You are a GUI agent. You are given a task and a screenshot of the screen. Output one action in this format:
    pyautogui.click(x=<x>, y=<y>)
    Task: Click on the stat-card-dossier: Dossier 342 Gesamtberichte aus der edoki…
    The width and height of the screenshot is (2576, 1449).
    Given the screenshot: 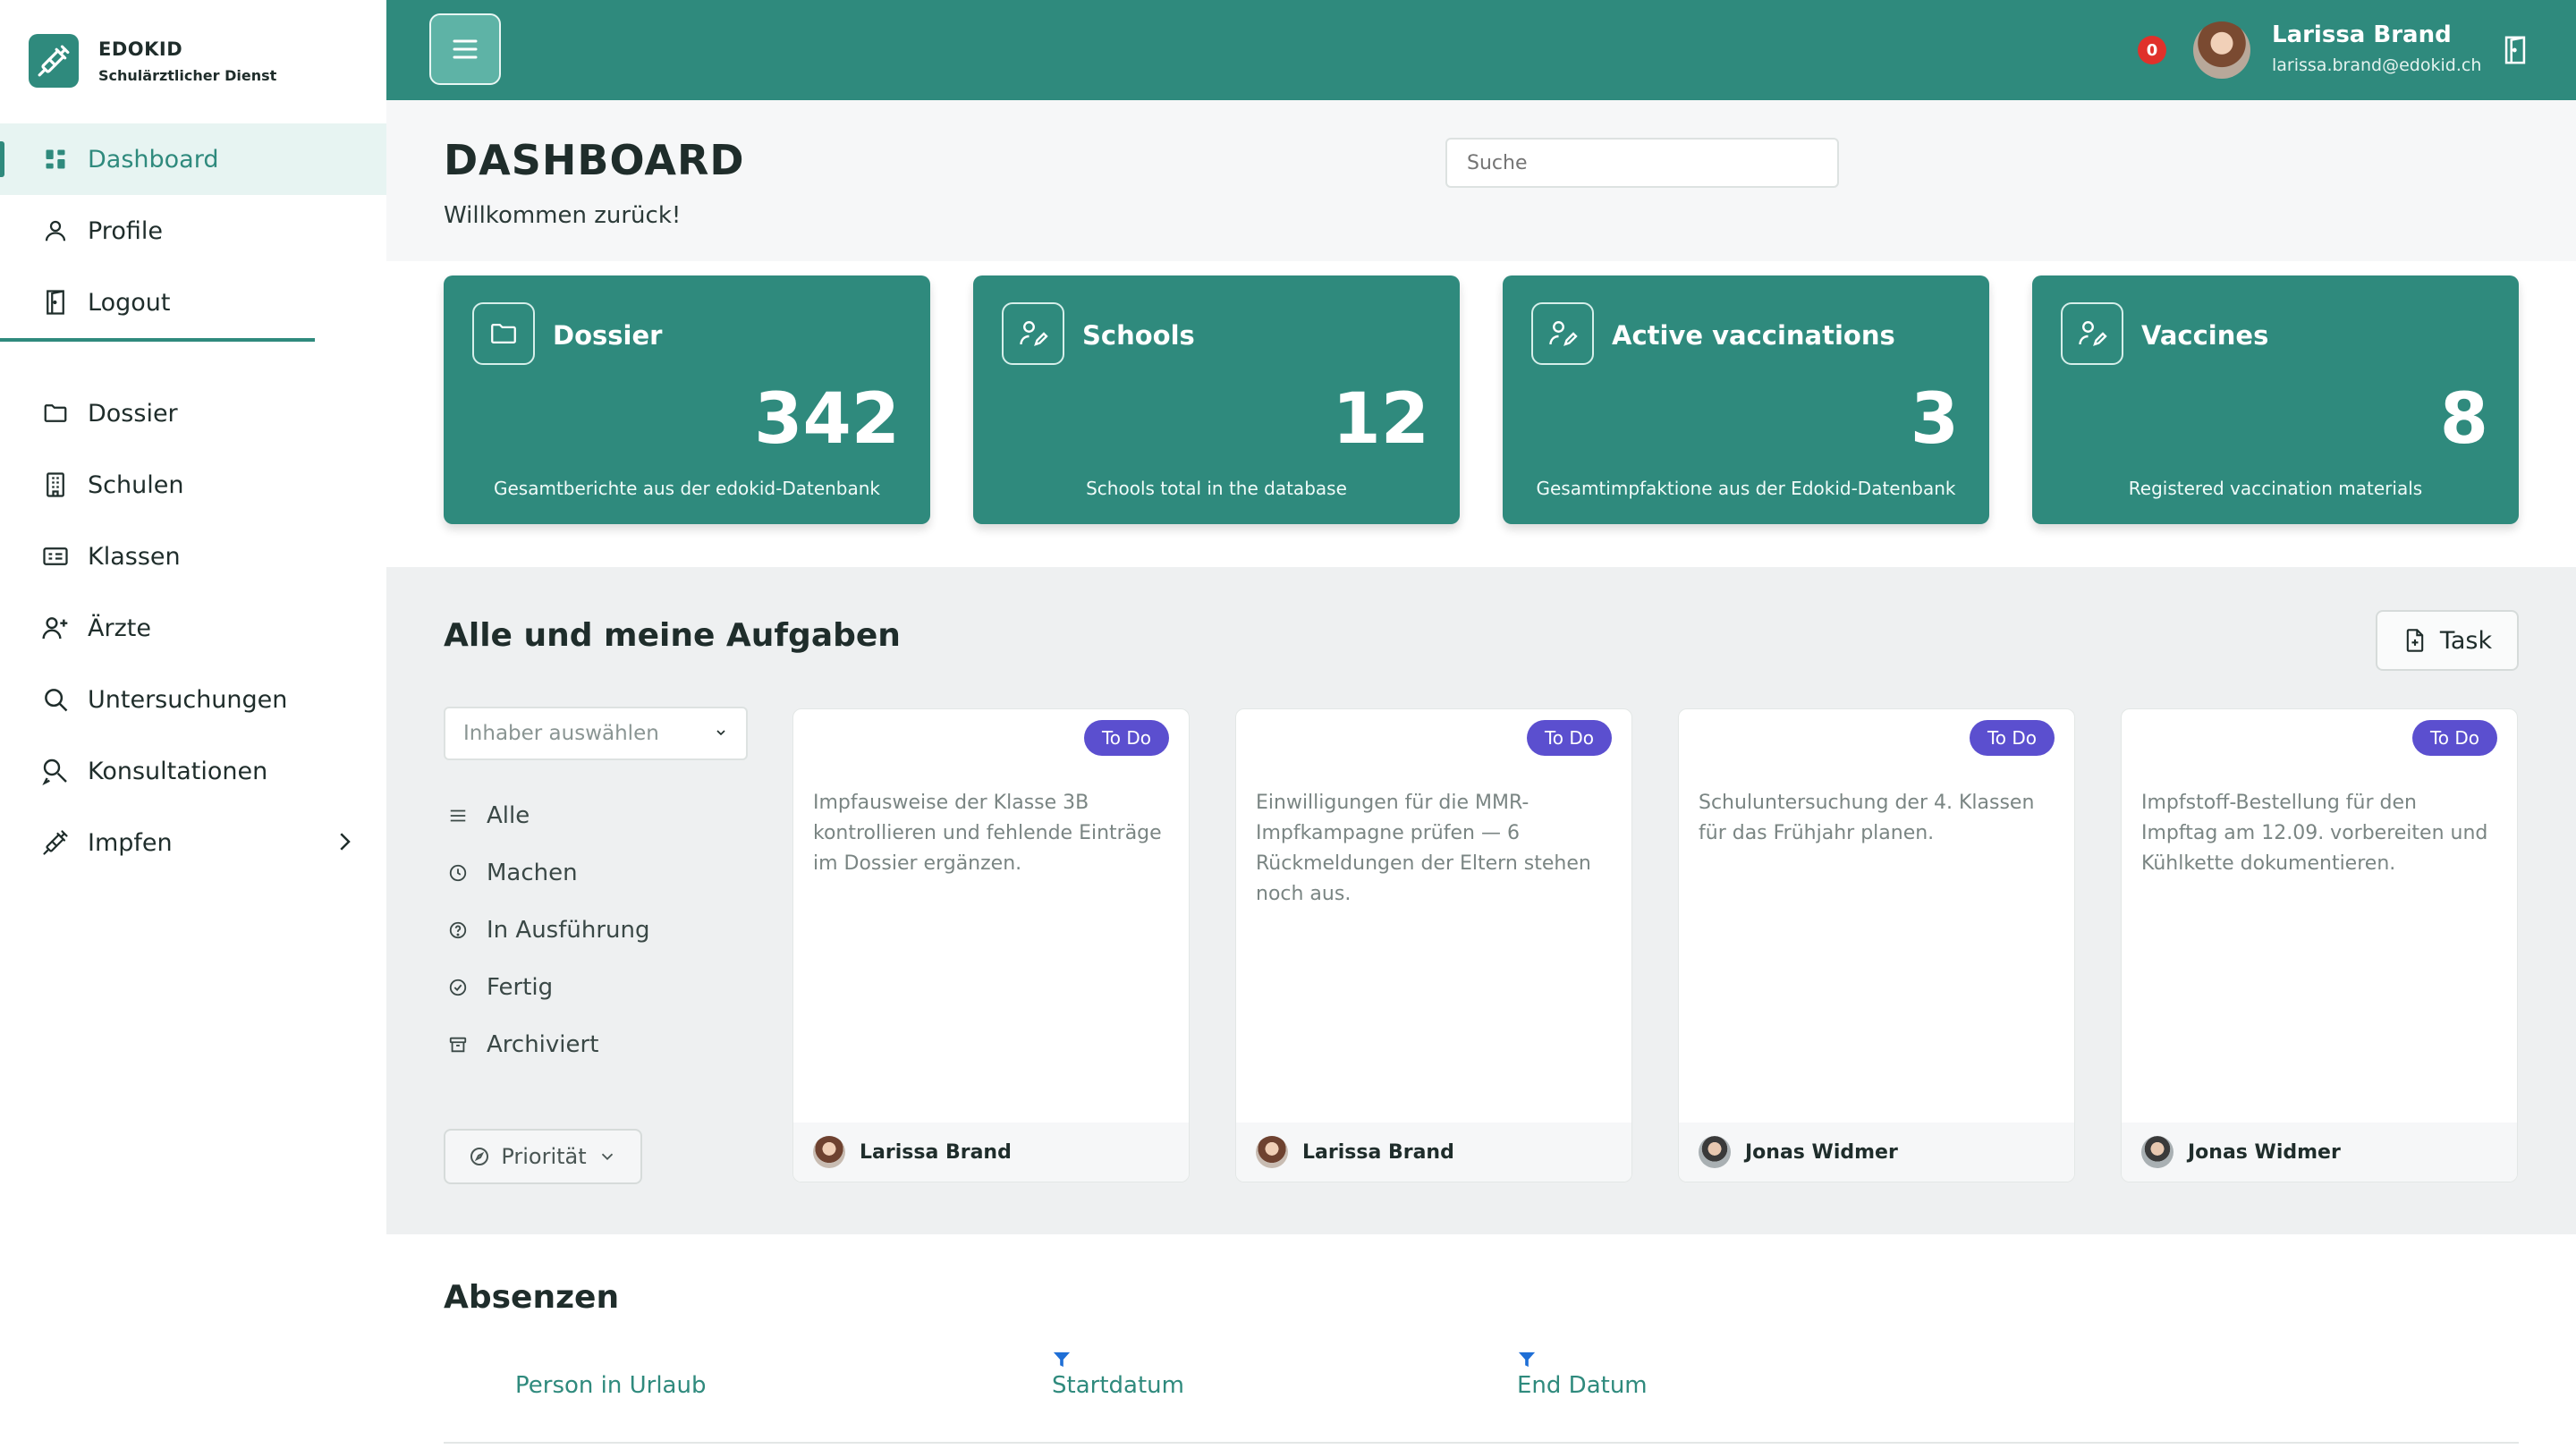 What is the action you would take?
    pyautogui.click(x=687, y=399)
    